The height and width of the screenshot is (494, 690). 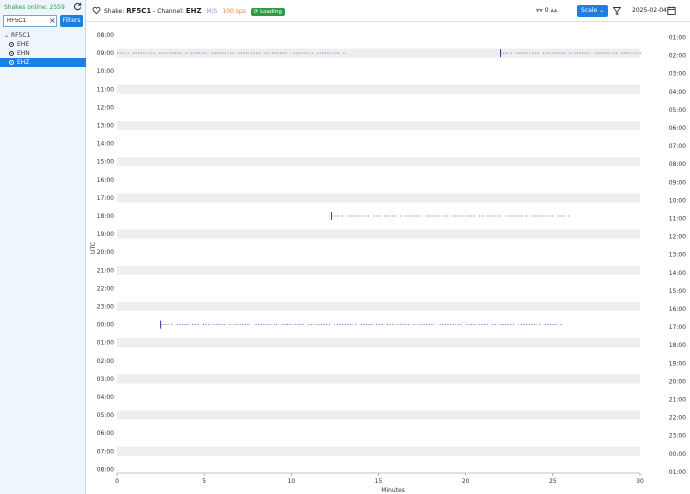 I want to click on right-time-label: 05:00, so click(x=677, y=110).